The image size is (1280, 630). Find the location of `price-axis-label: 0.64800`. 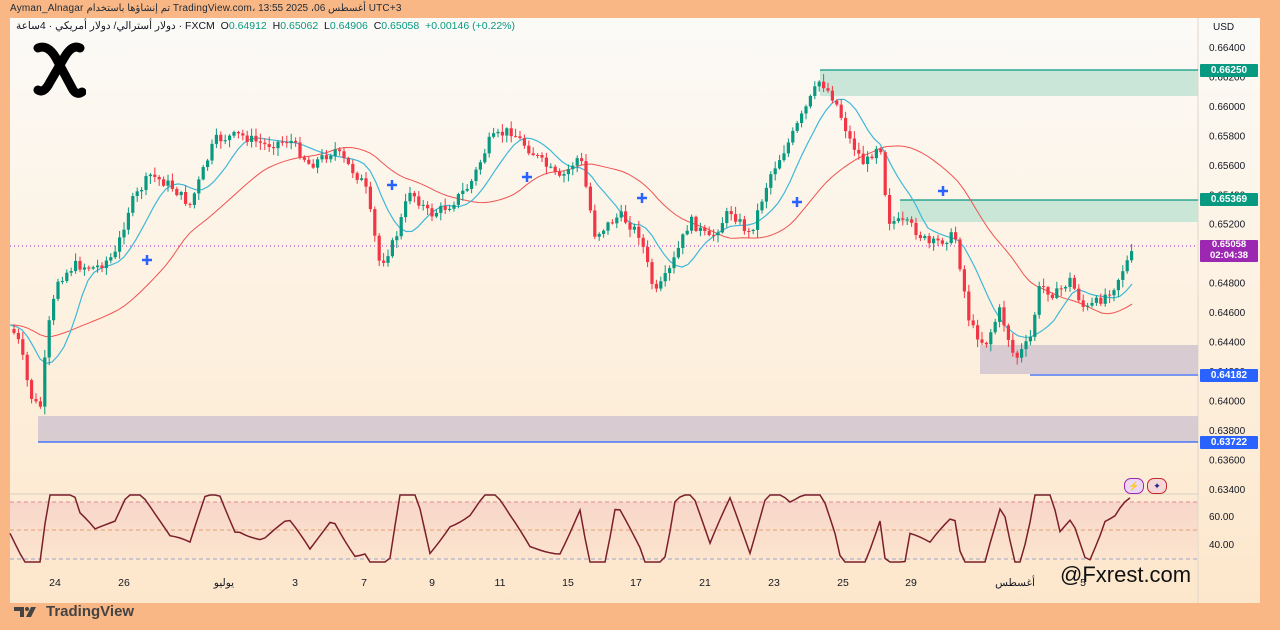

price-axis-label: 0.64800 is located at coordinates (1227, 284).